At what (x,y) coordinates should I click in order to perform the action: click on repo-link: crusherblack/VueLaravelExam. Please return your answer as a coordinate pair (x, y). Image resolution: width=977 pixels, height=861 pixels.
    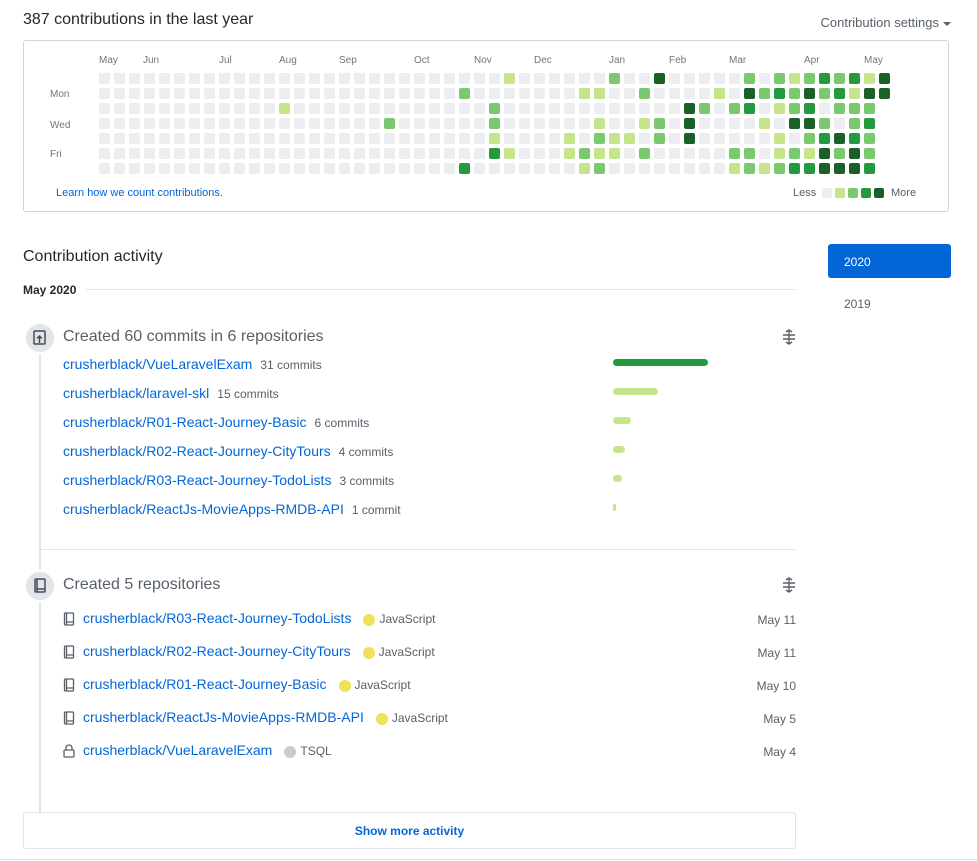
    Looking at the image, I should click on (157, 364).